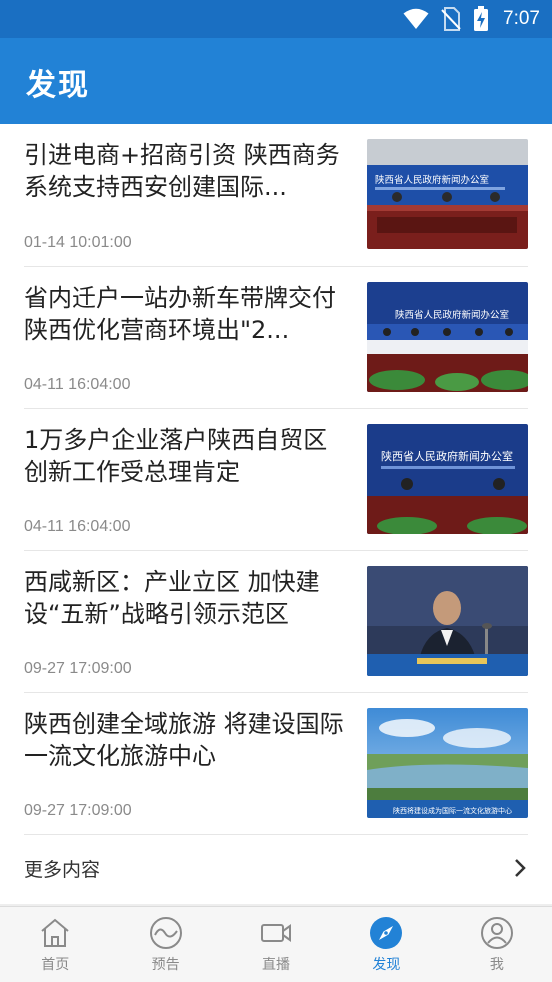 The image size is (552, 982). I want to click on nav-item-preview: 预告, so click(165, 944).